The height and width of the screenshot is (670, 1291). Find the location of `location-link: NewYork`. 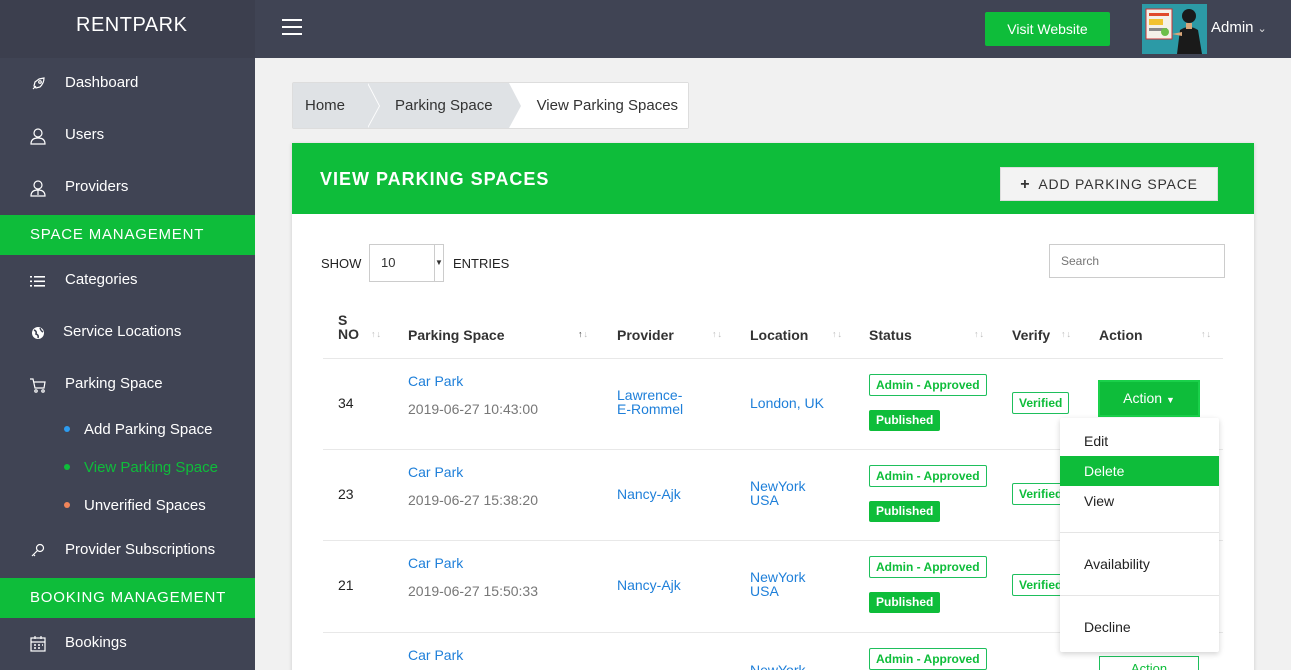

location-link: NewYork is located at coordinates (778, 666).